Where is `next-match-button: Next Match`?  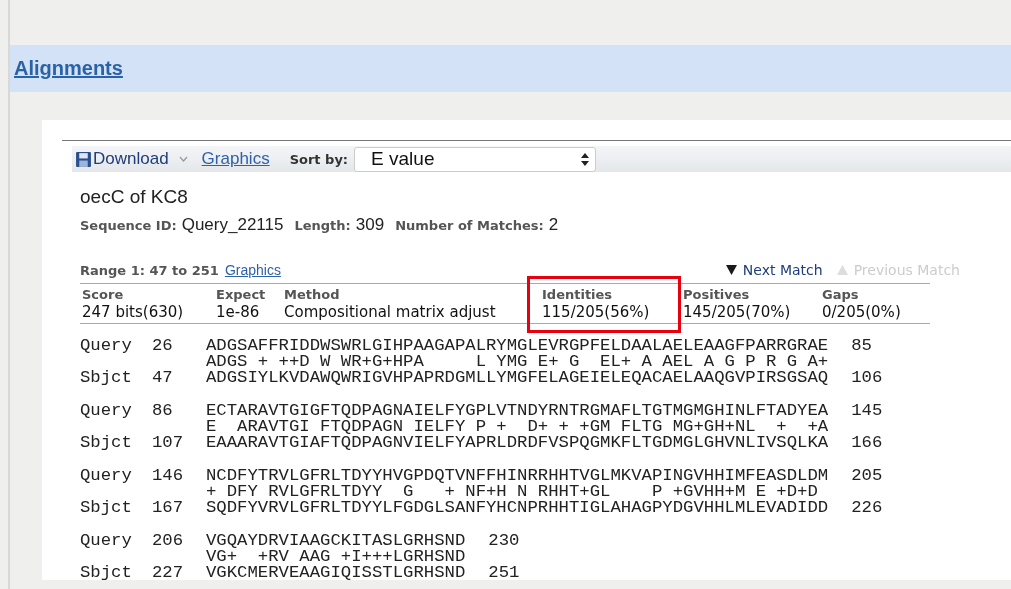
next-match-button: Next Match is located at coordinates (774, 269).